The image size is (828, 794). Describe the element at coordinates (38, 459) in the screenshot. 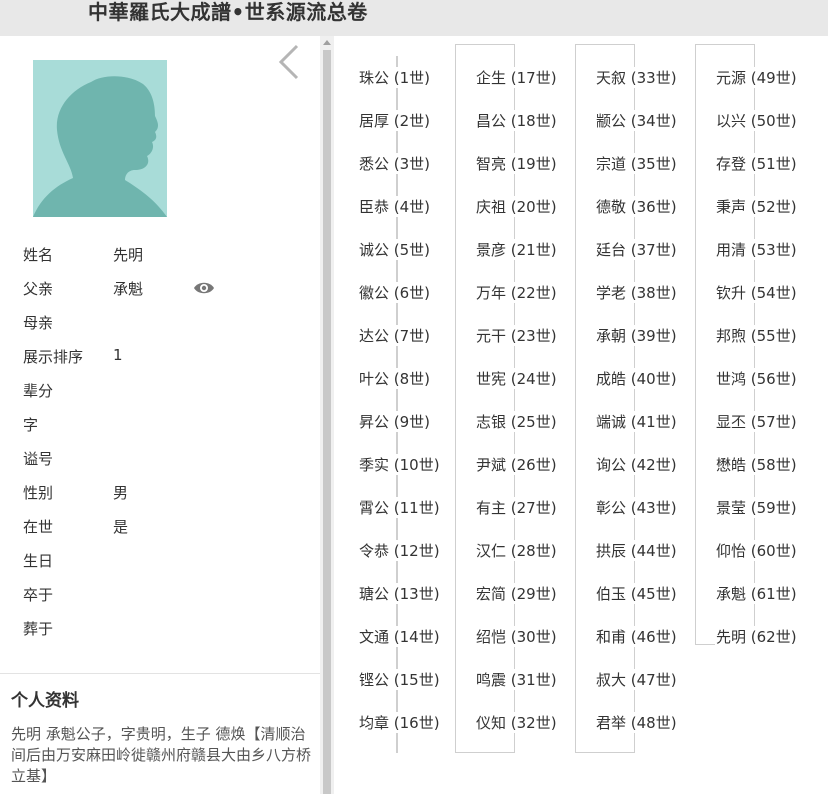

I see `field-label: 谥号` at that location.